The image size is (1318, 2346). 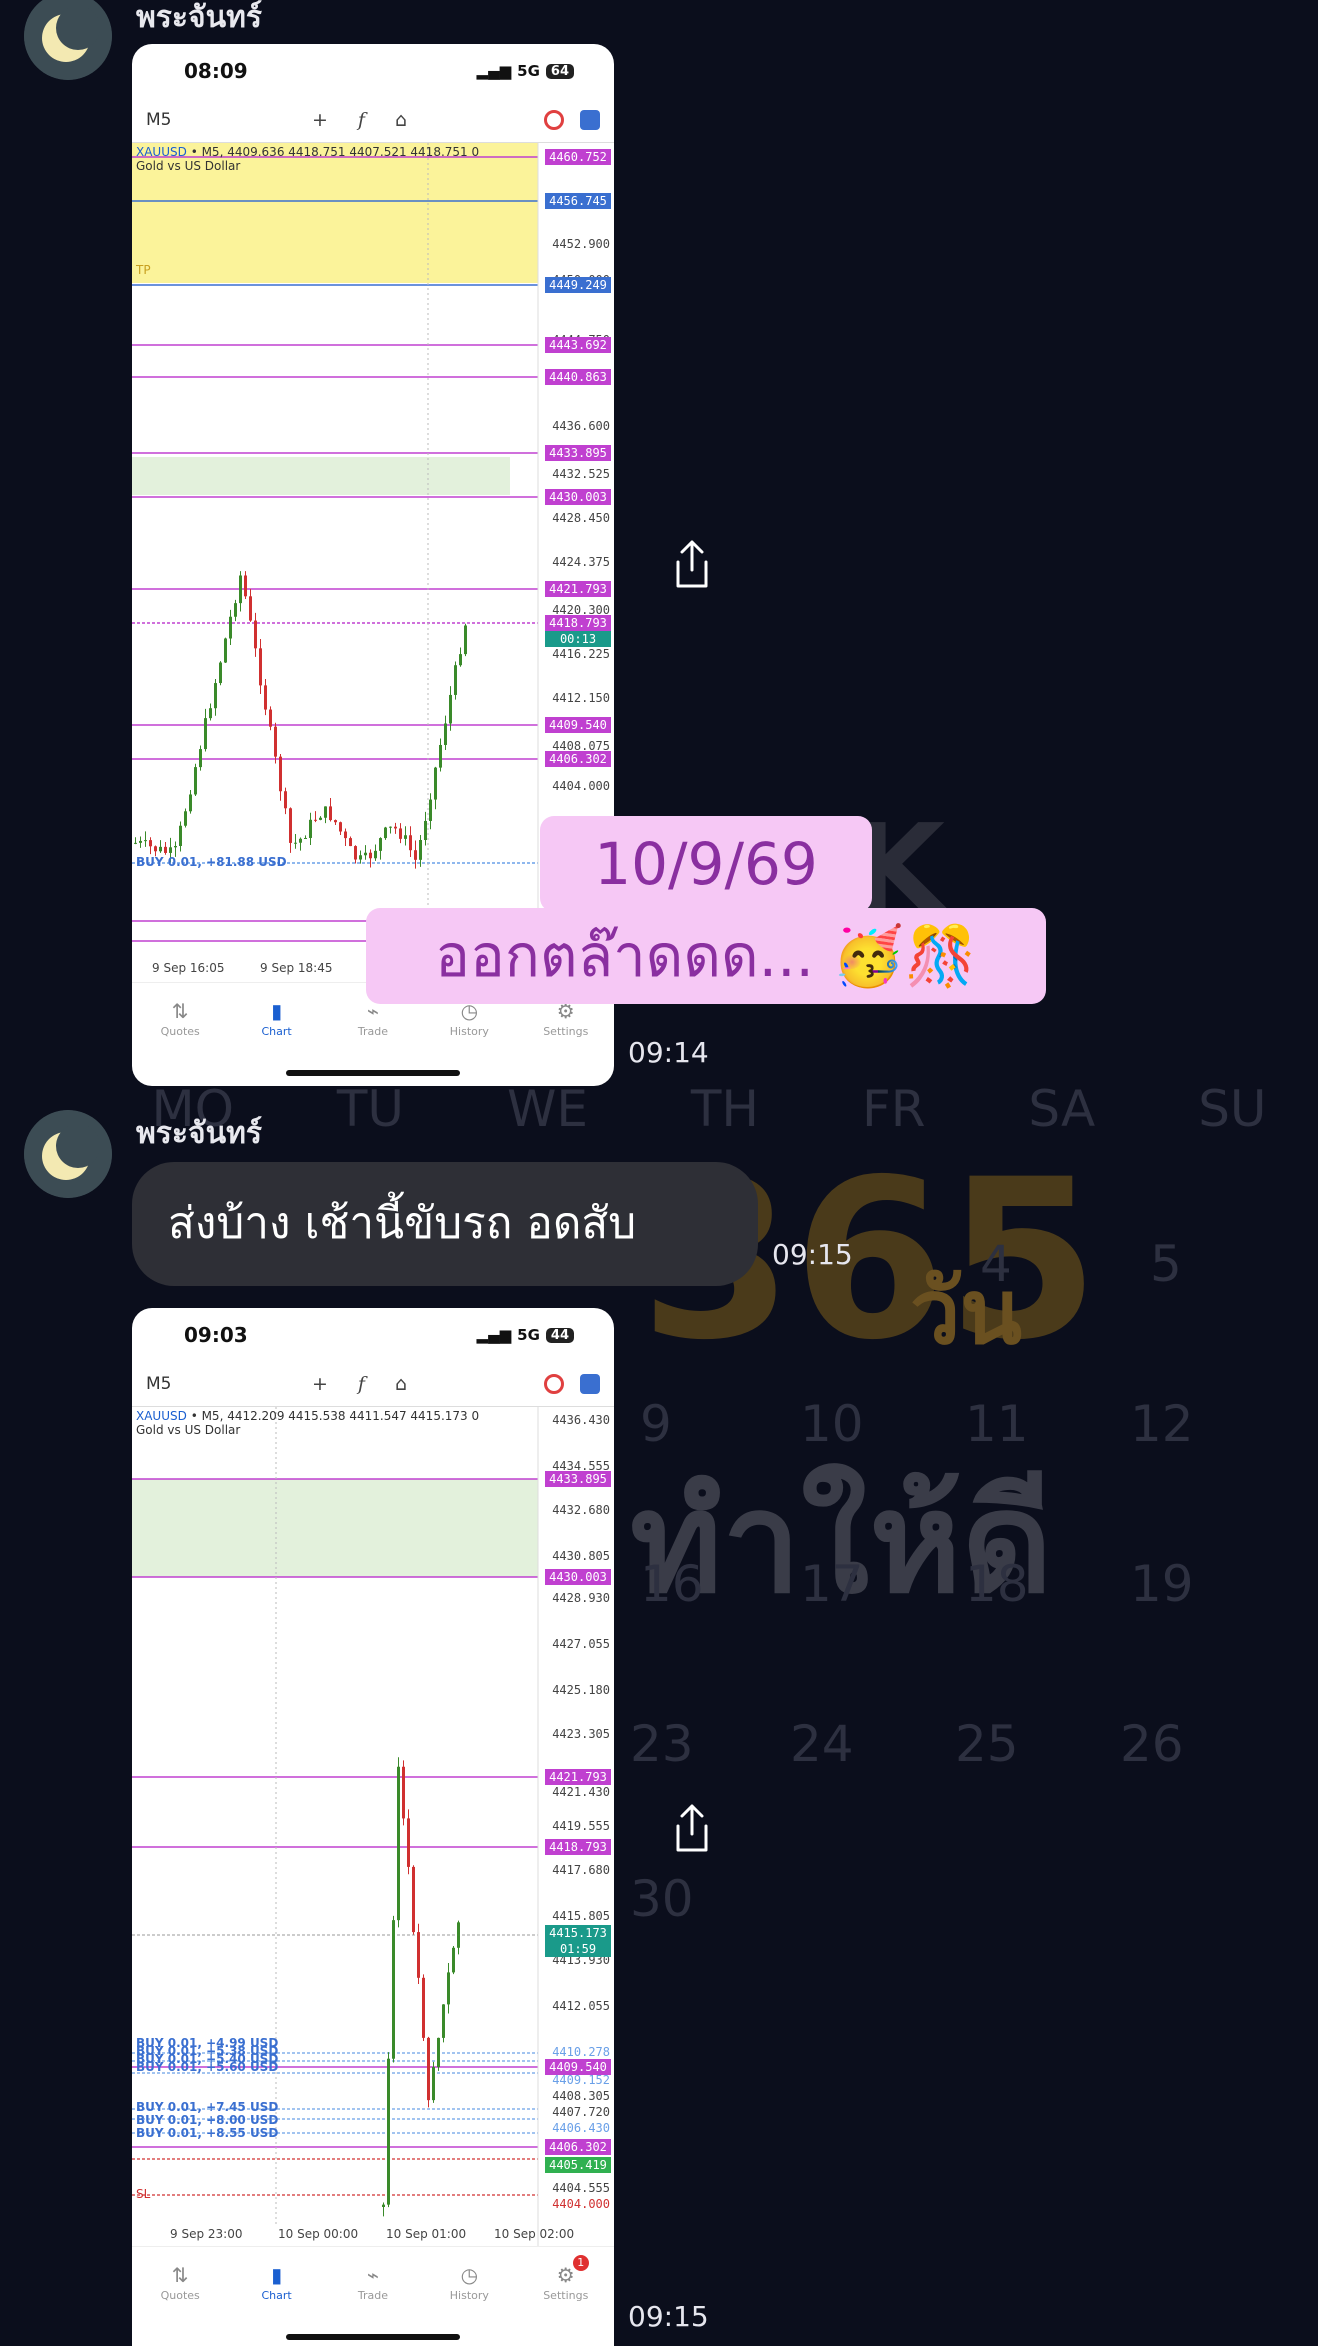 What do you see at coordinates (207, 2133) in the screenshot?
I see `buy-position-label: BUY 0.01, +8.55 USD` at bounding box center [207, 2133].